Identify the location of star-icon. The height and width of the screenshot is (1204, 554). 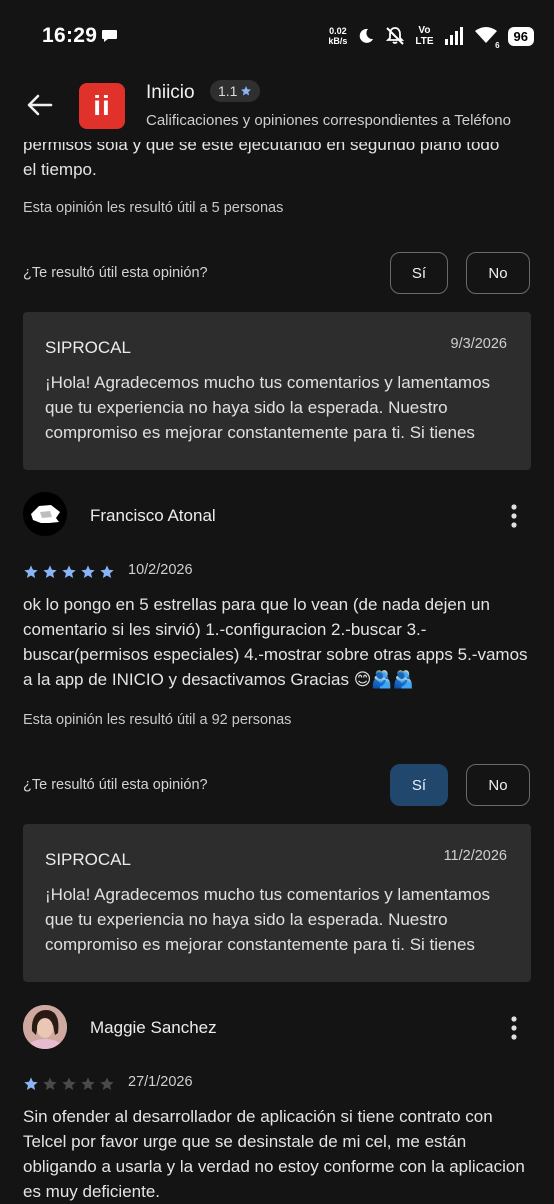
(246, 91).